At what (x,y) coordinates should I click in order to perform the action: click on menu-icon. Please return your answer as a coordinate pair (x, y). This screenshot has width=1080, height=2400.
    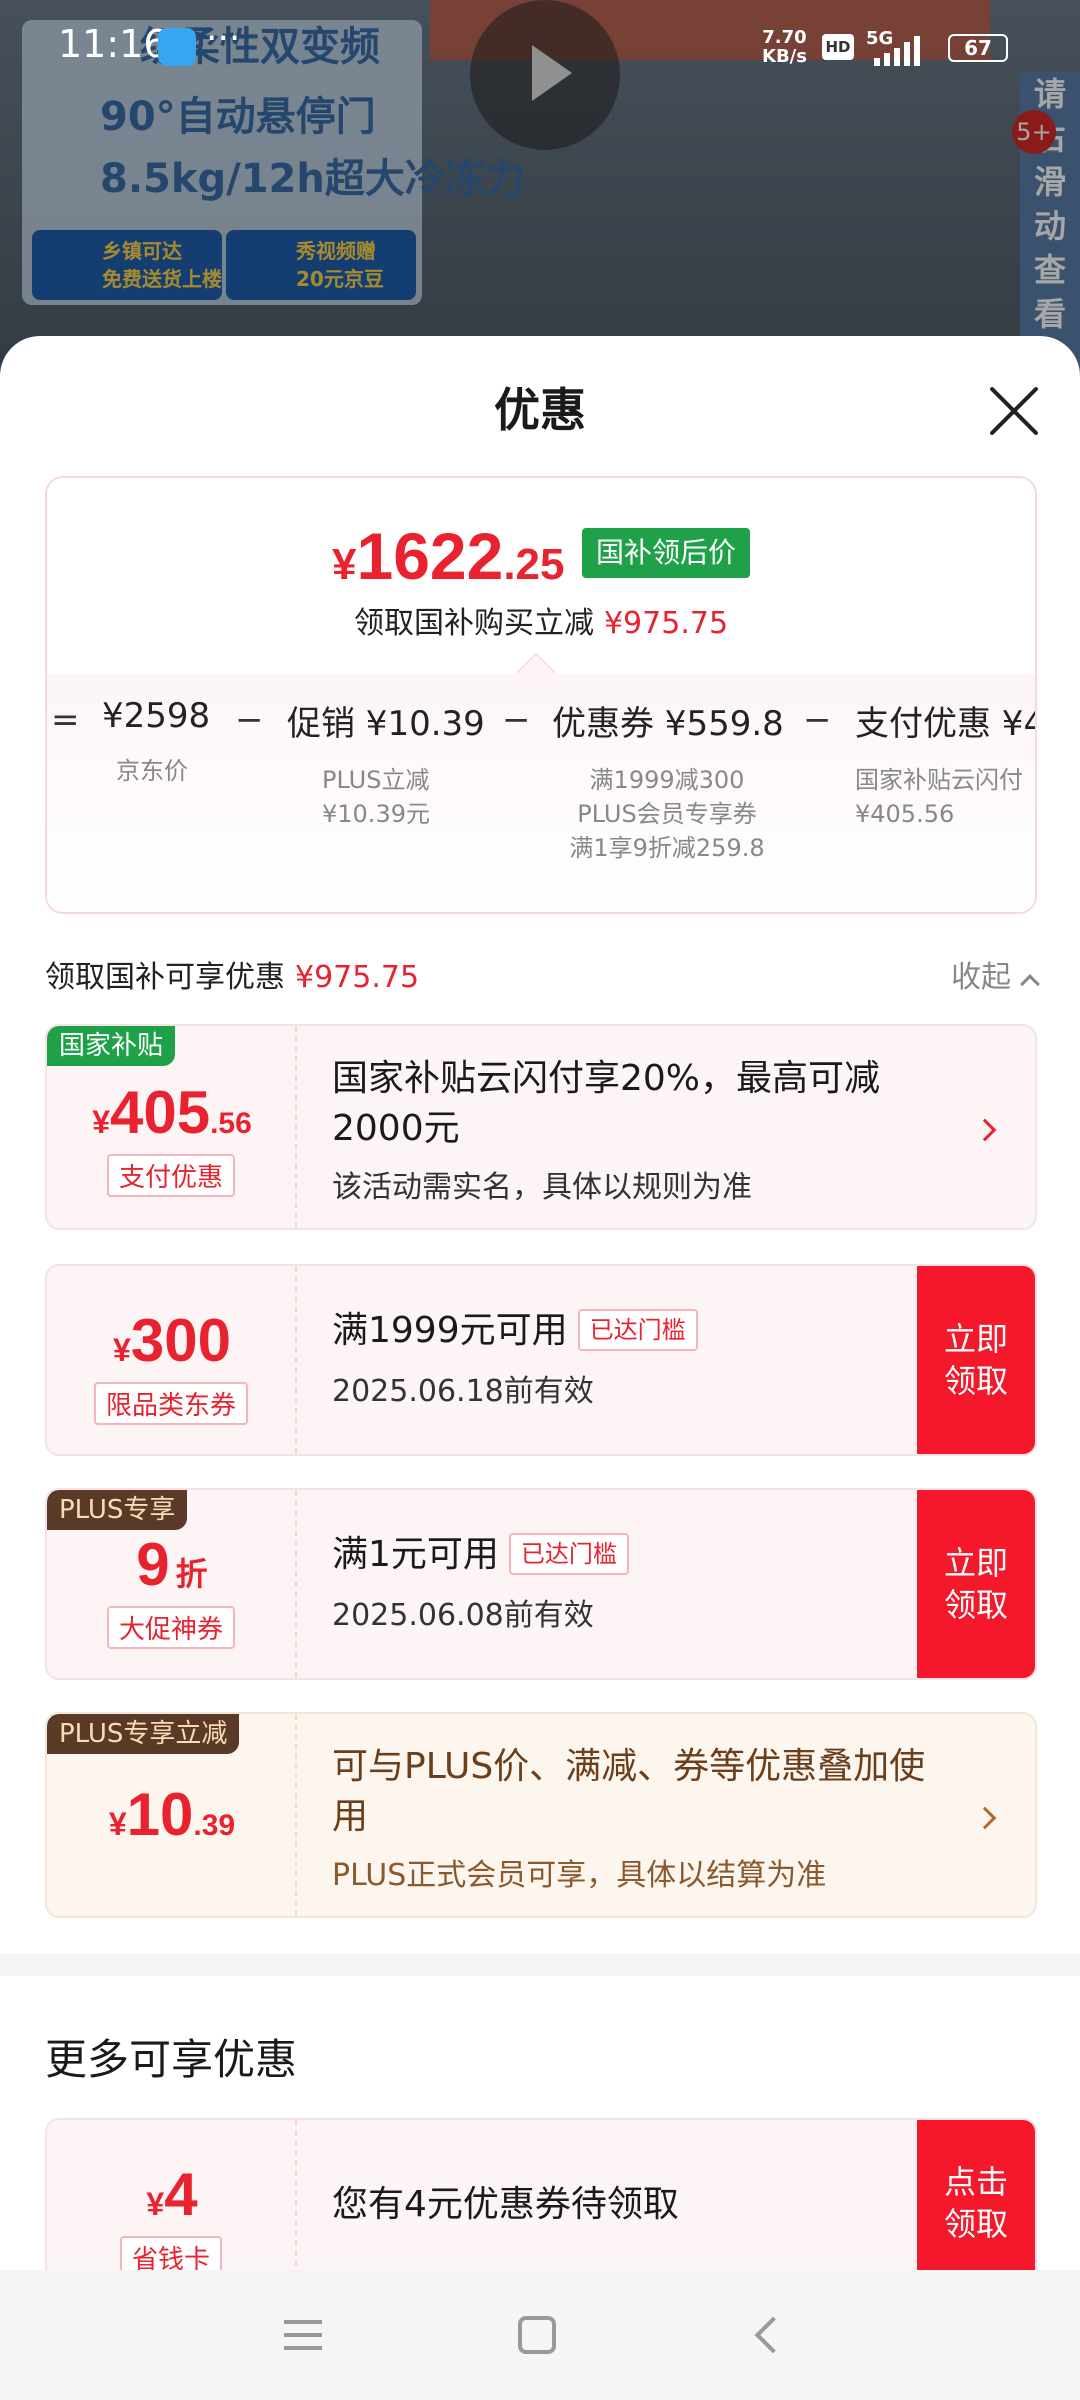
    Looking at the image, I should click on (303, 2335).